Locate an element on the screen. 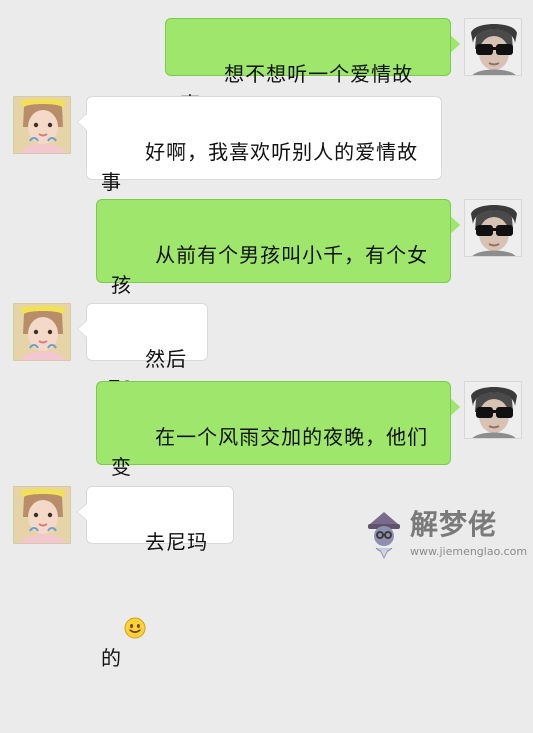 The height and width of the screenshot is (733, 533). message-text: 好啊，我喜欢听别人的爱情故事 is located at coordinates (260, 167).